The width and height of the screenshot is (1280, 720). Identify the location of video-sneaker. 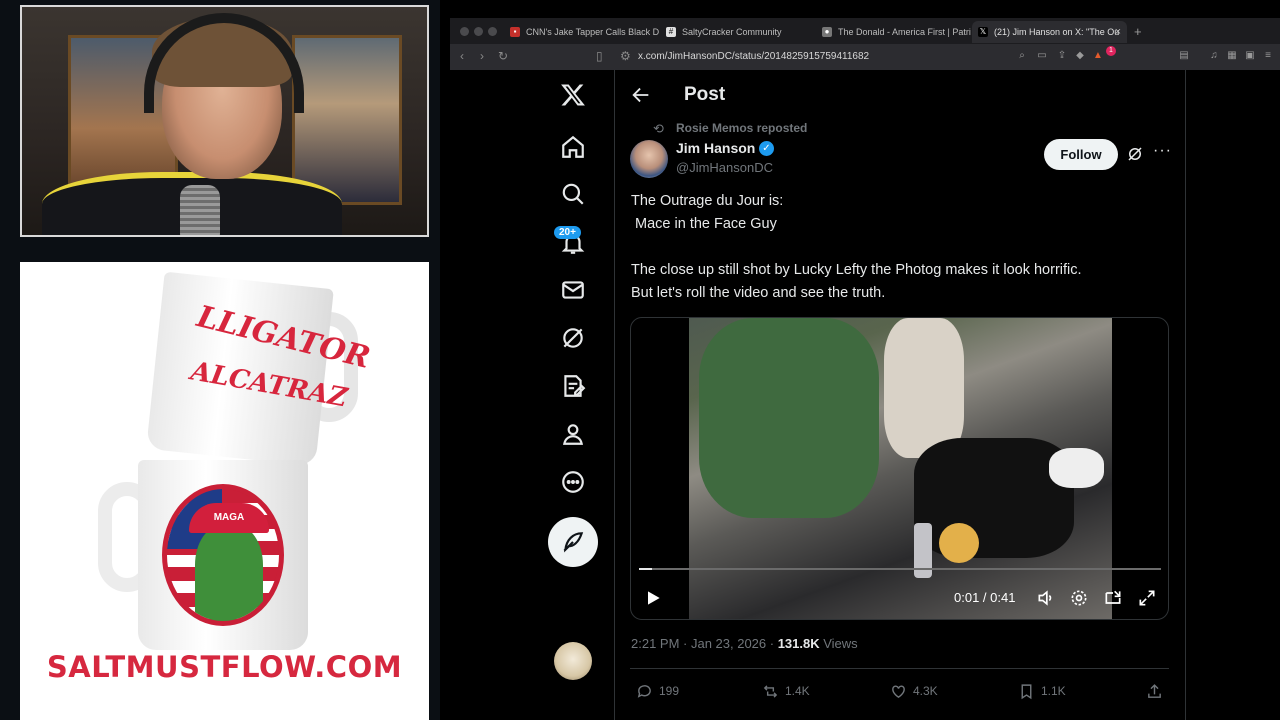
(1076, 468).